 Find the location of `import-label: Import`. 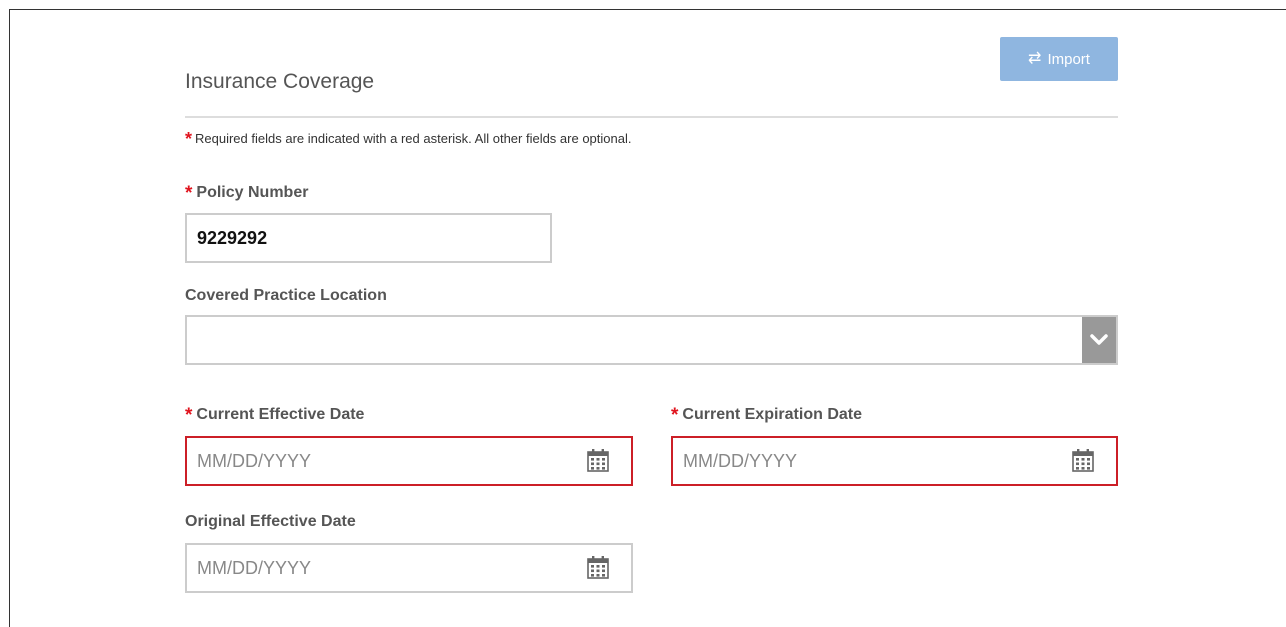

import-label: Import is located at coordinates (1068, 59).